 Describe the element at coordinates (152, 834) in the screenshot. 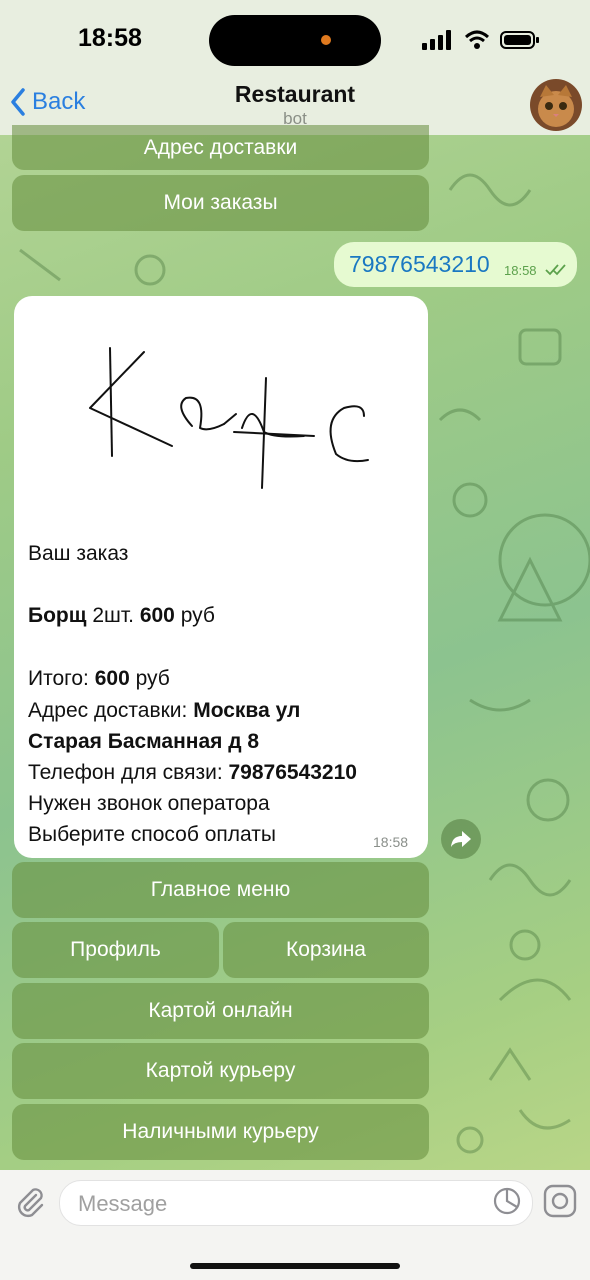

I see `payment-prompt: Выберите способ оплаты` at that location.